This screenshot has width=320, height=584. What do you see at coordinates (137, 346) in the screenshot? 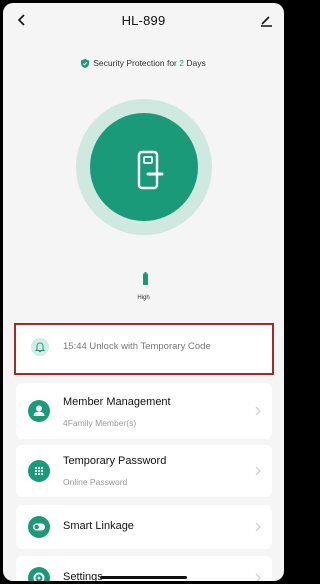
I see `last-event-text: 15:44 Unlock with Temporary Code` at bounding box center [137, 346].